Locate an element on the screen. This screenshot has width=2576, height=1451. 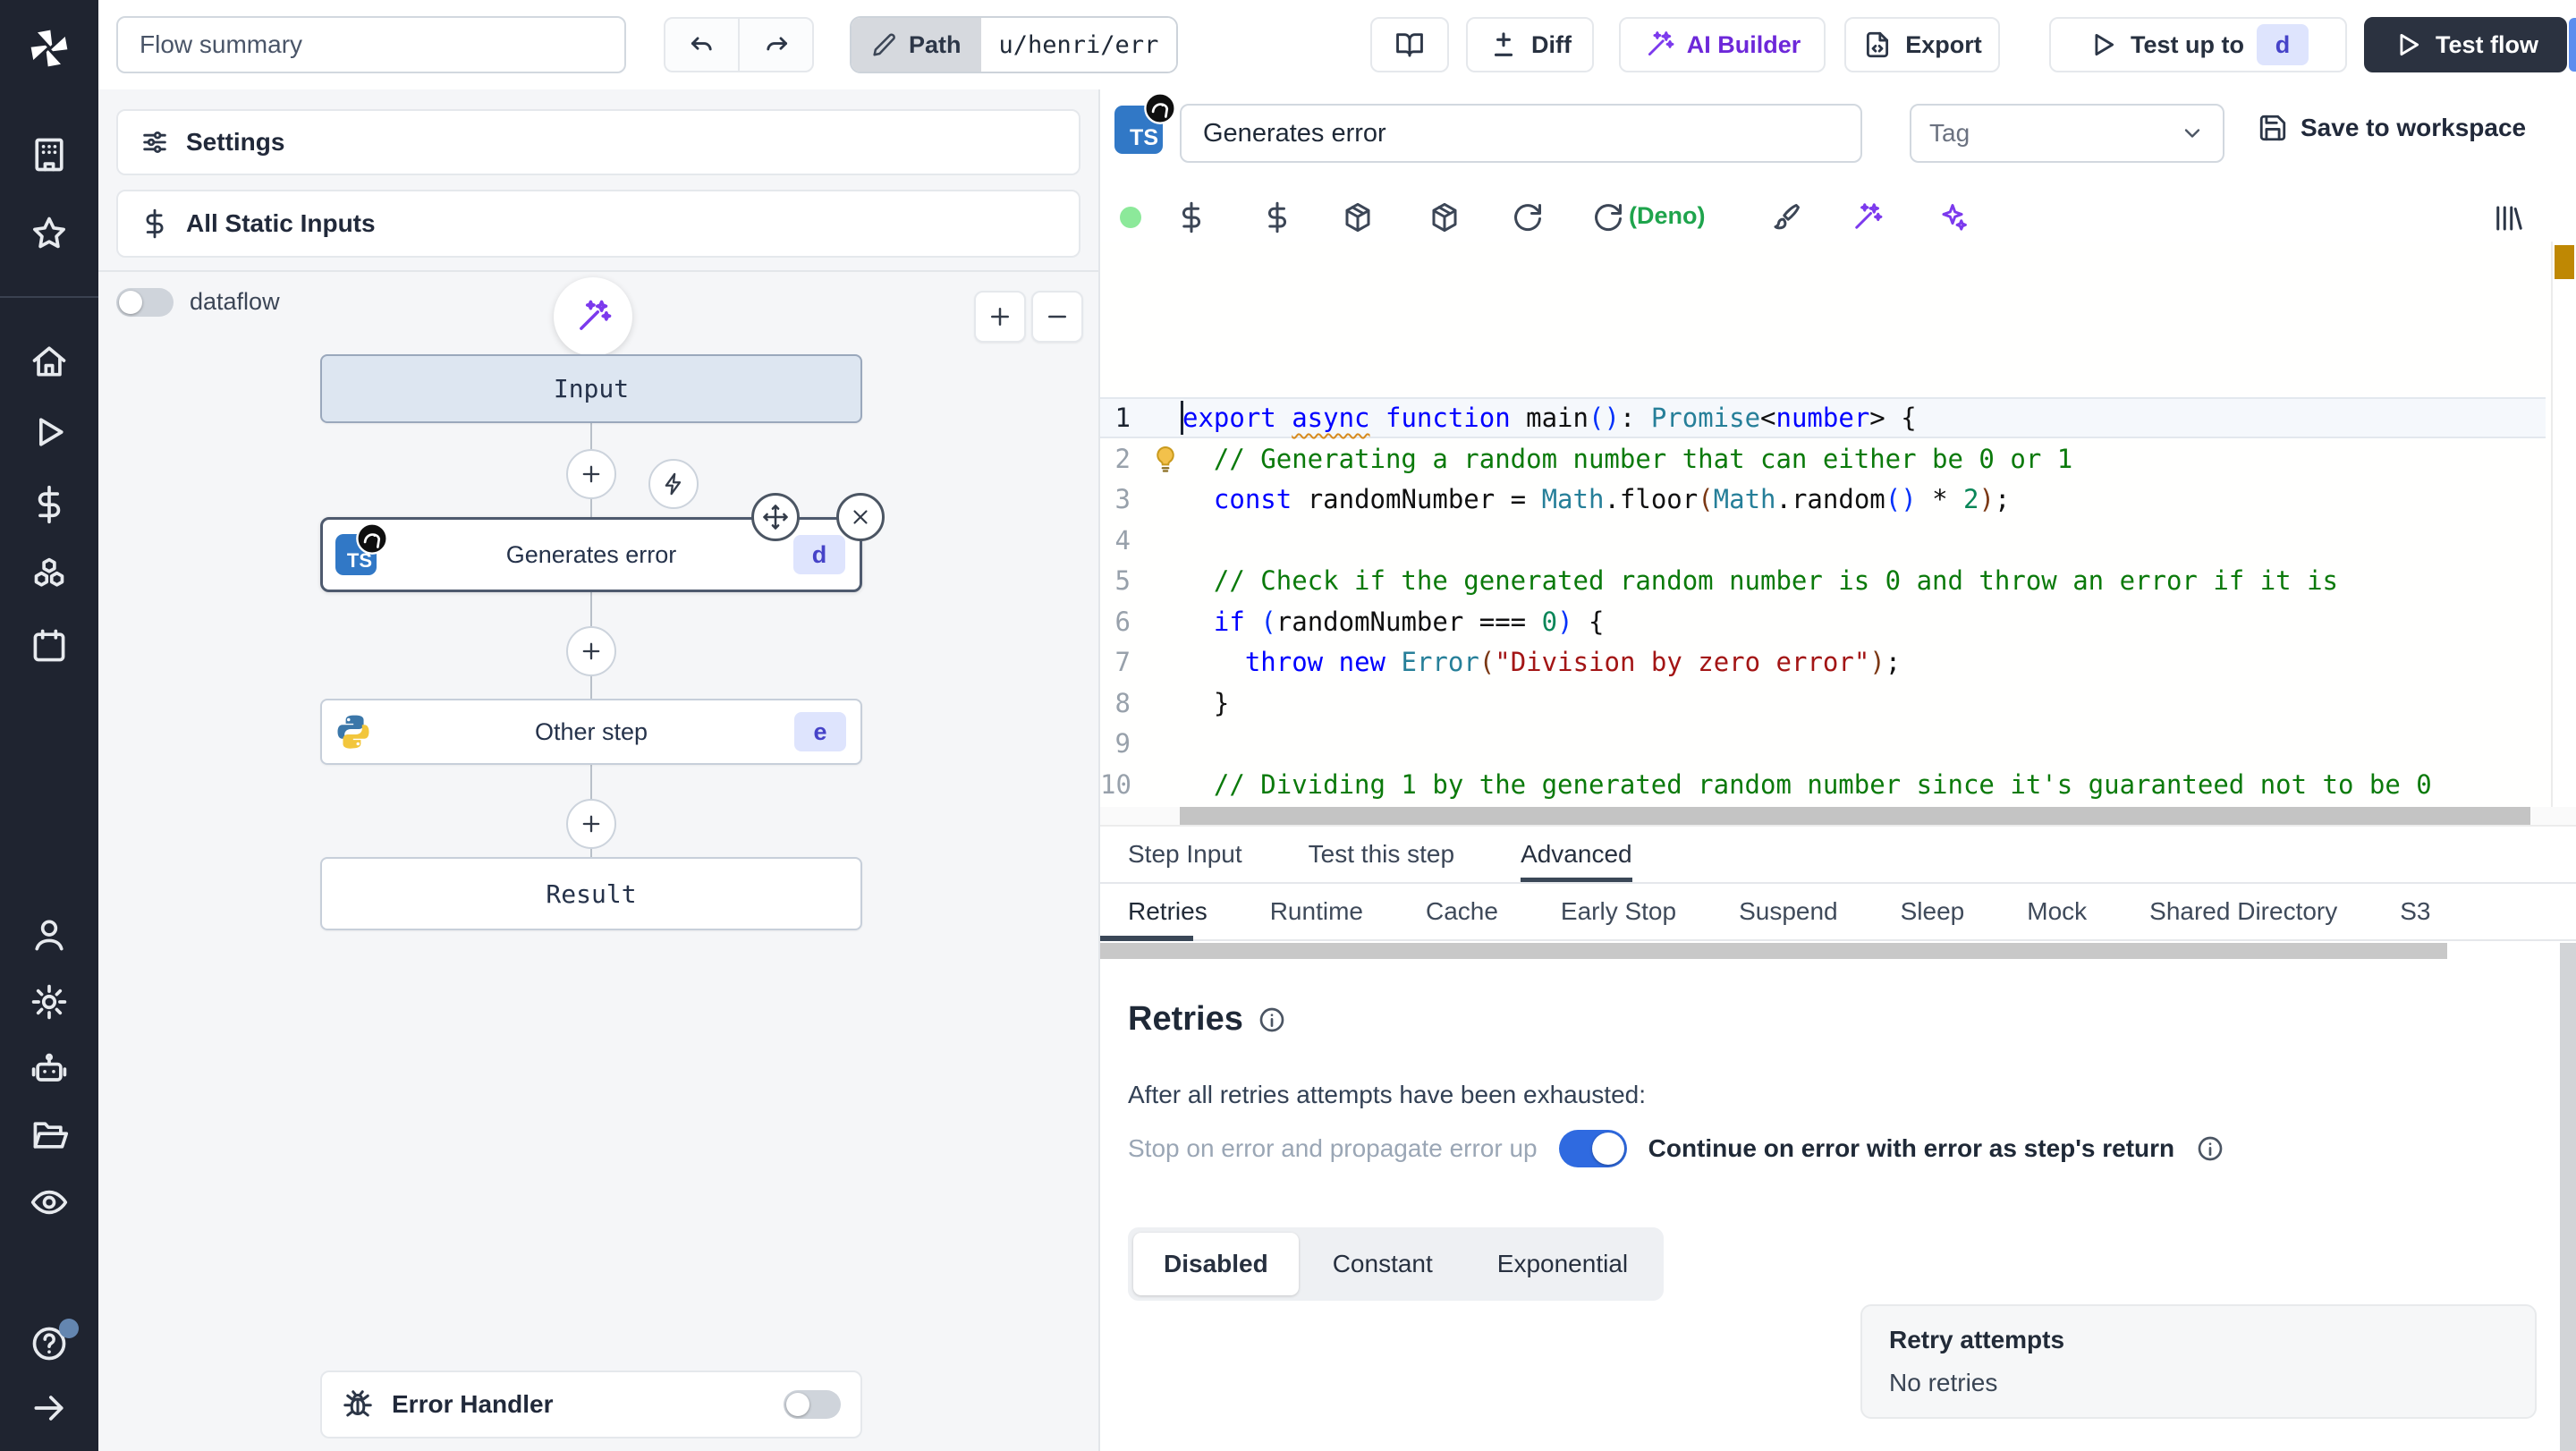
sidebar-user-icon is located at coordinates (49, 935).